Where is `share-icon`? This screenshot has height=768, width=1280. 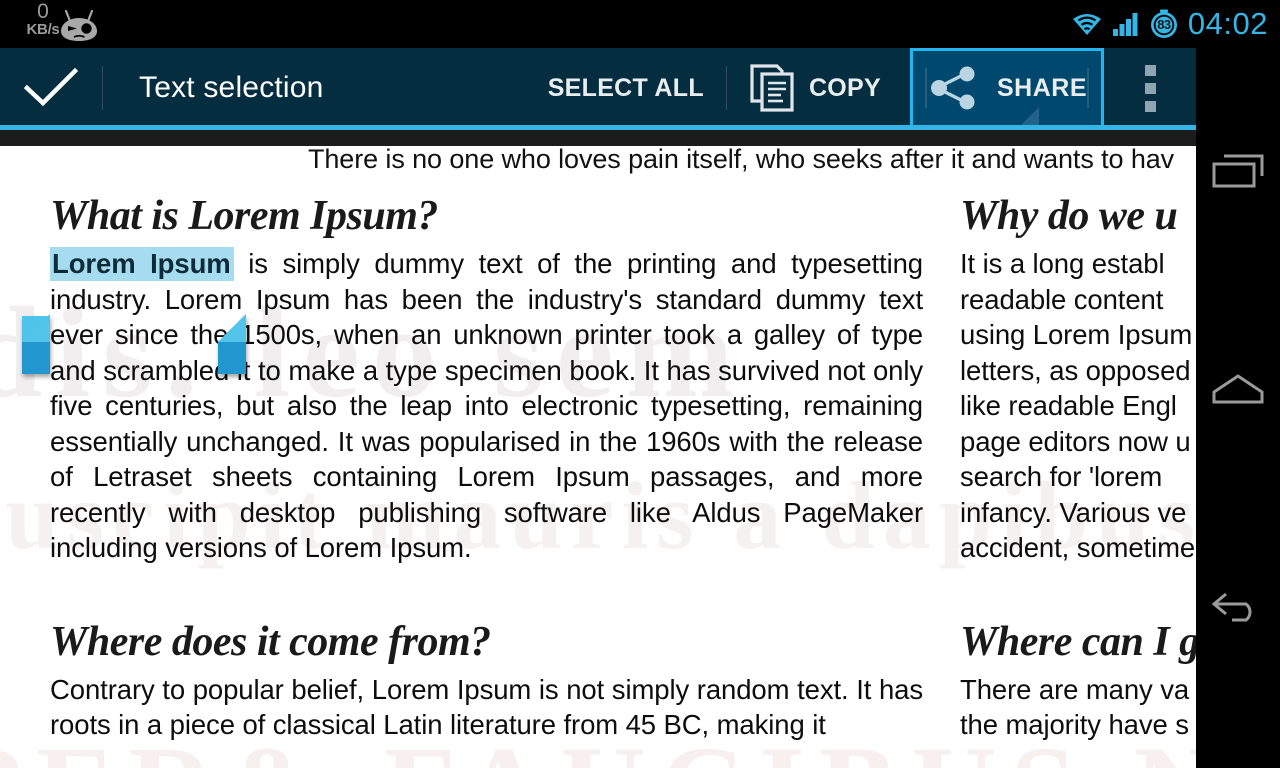 share-icon is located at coordinates (952, 88).